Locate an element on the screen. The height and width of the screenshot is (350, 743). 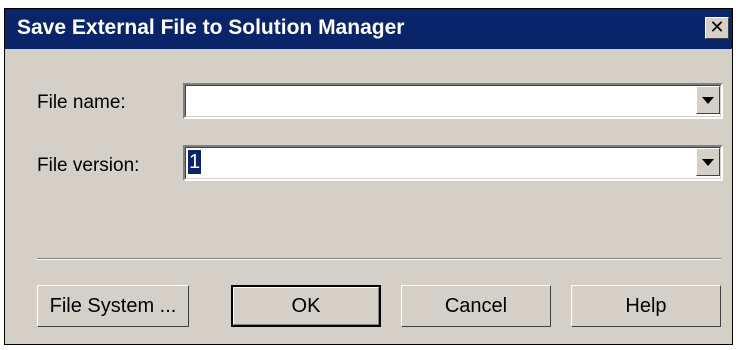
close-button: ✕ is located at coordinates (717, 28).